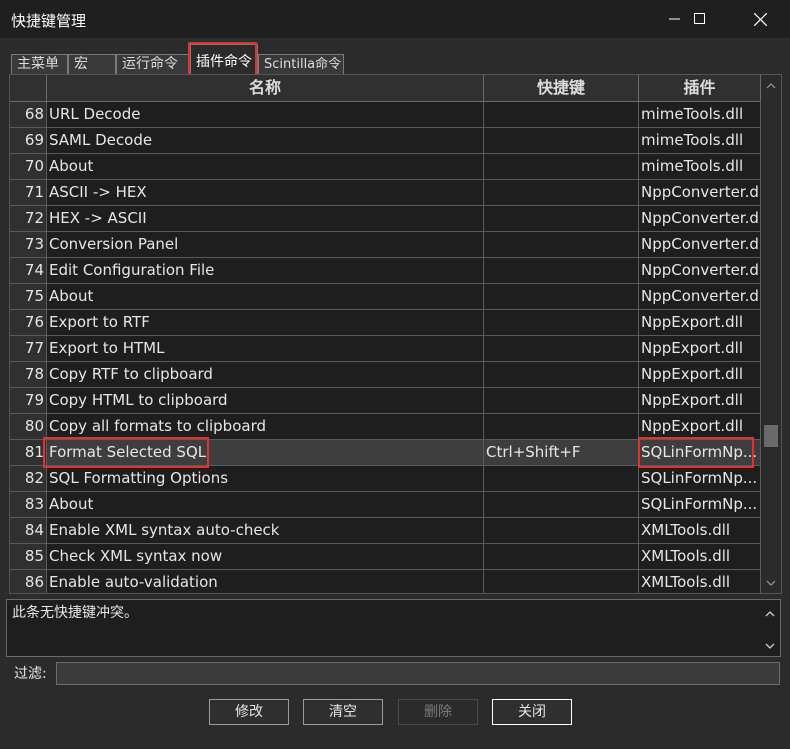 The image size is (790, 749). I want to click on row-number: 78, so click(28, 375).